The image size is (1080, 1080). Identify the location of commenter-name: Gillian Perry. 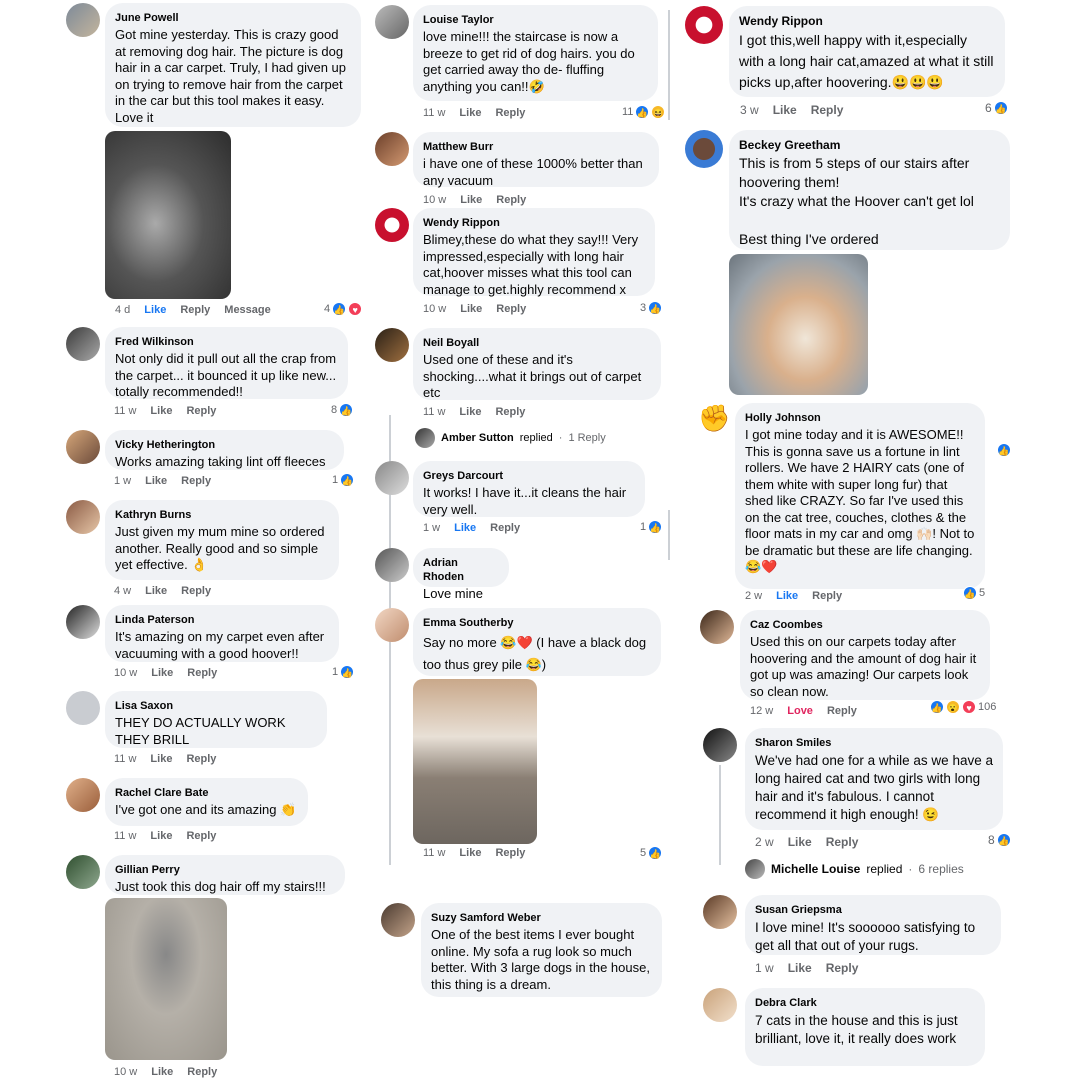
(225, 870).